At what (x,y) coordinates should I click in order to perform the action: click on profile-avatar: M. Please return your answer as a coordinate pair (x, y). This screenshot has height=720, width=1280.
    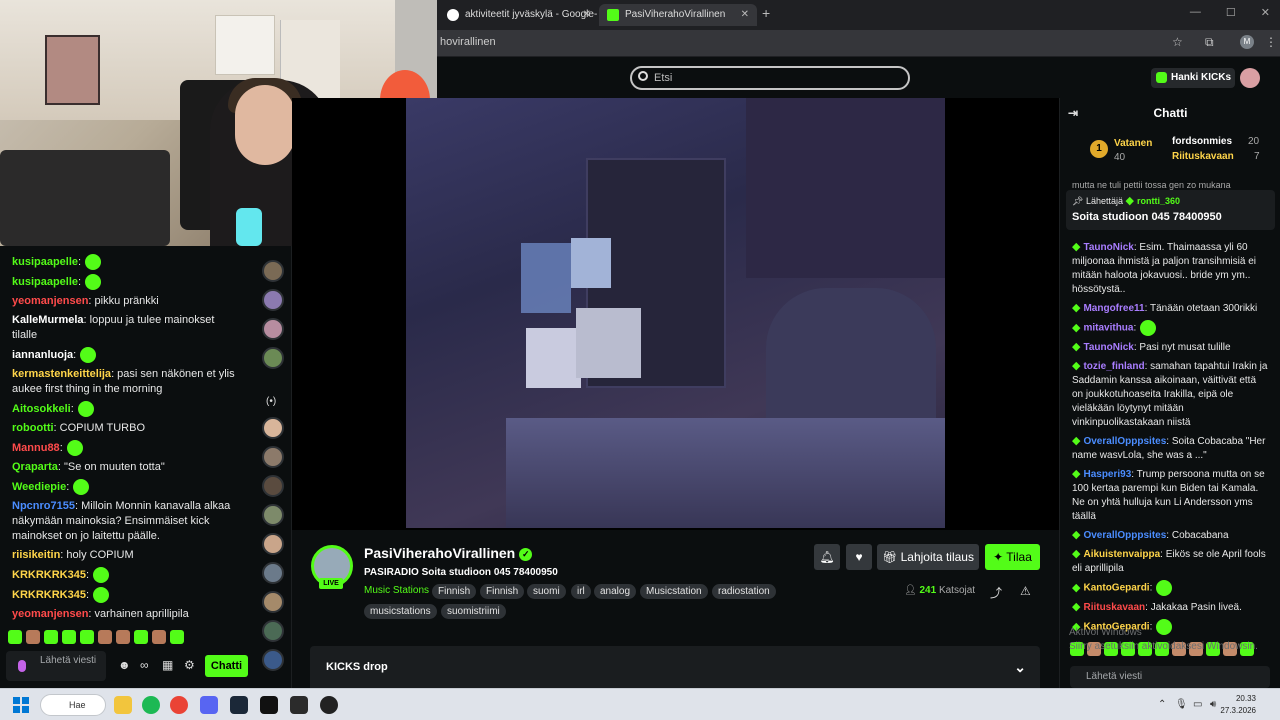
    Looking at the image, I should click on (1247, 42).